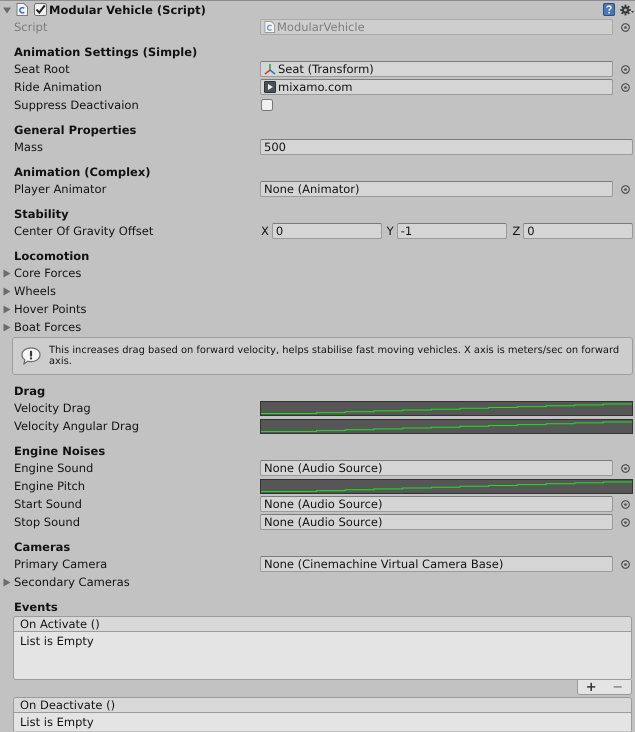  Describe the element at coordinates (270, 69) in the screenshot. I see `transform-axes-icon` at that location.